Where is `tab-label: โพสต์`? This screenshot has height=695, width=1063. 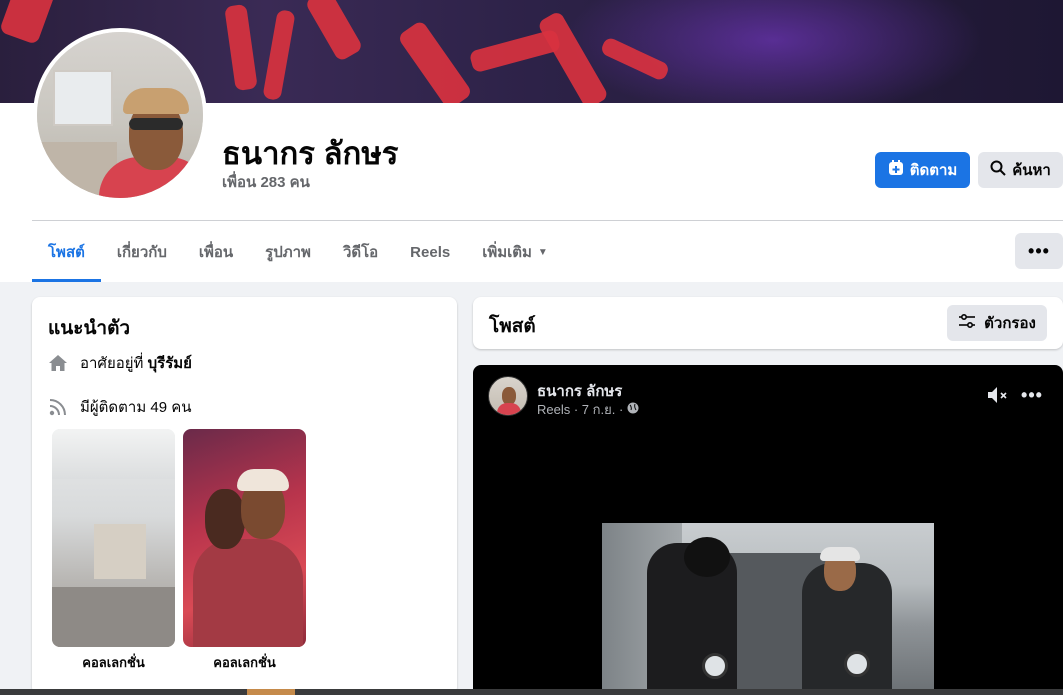
tab-label: โพสต์ is located at coordinates (66, 252).